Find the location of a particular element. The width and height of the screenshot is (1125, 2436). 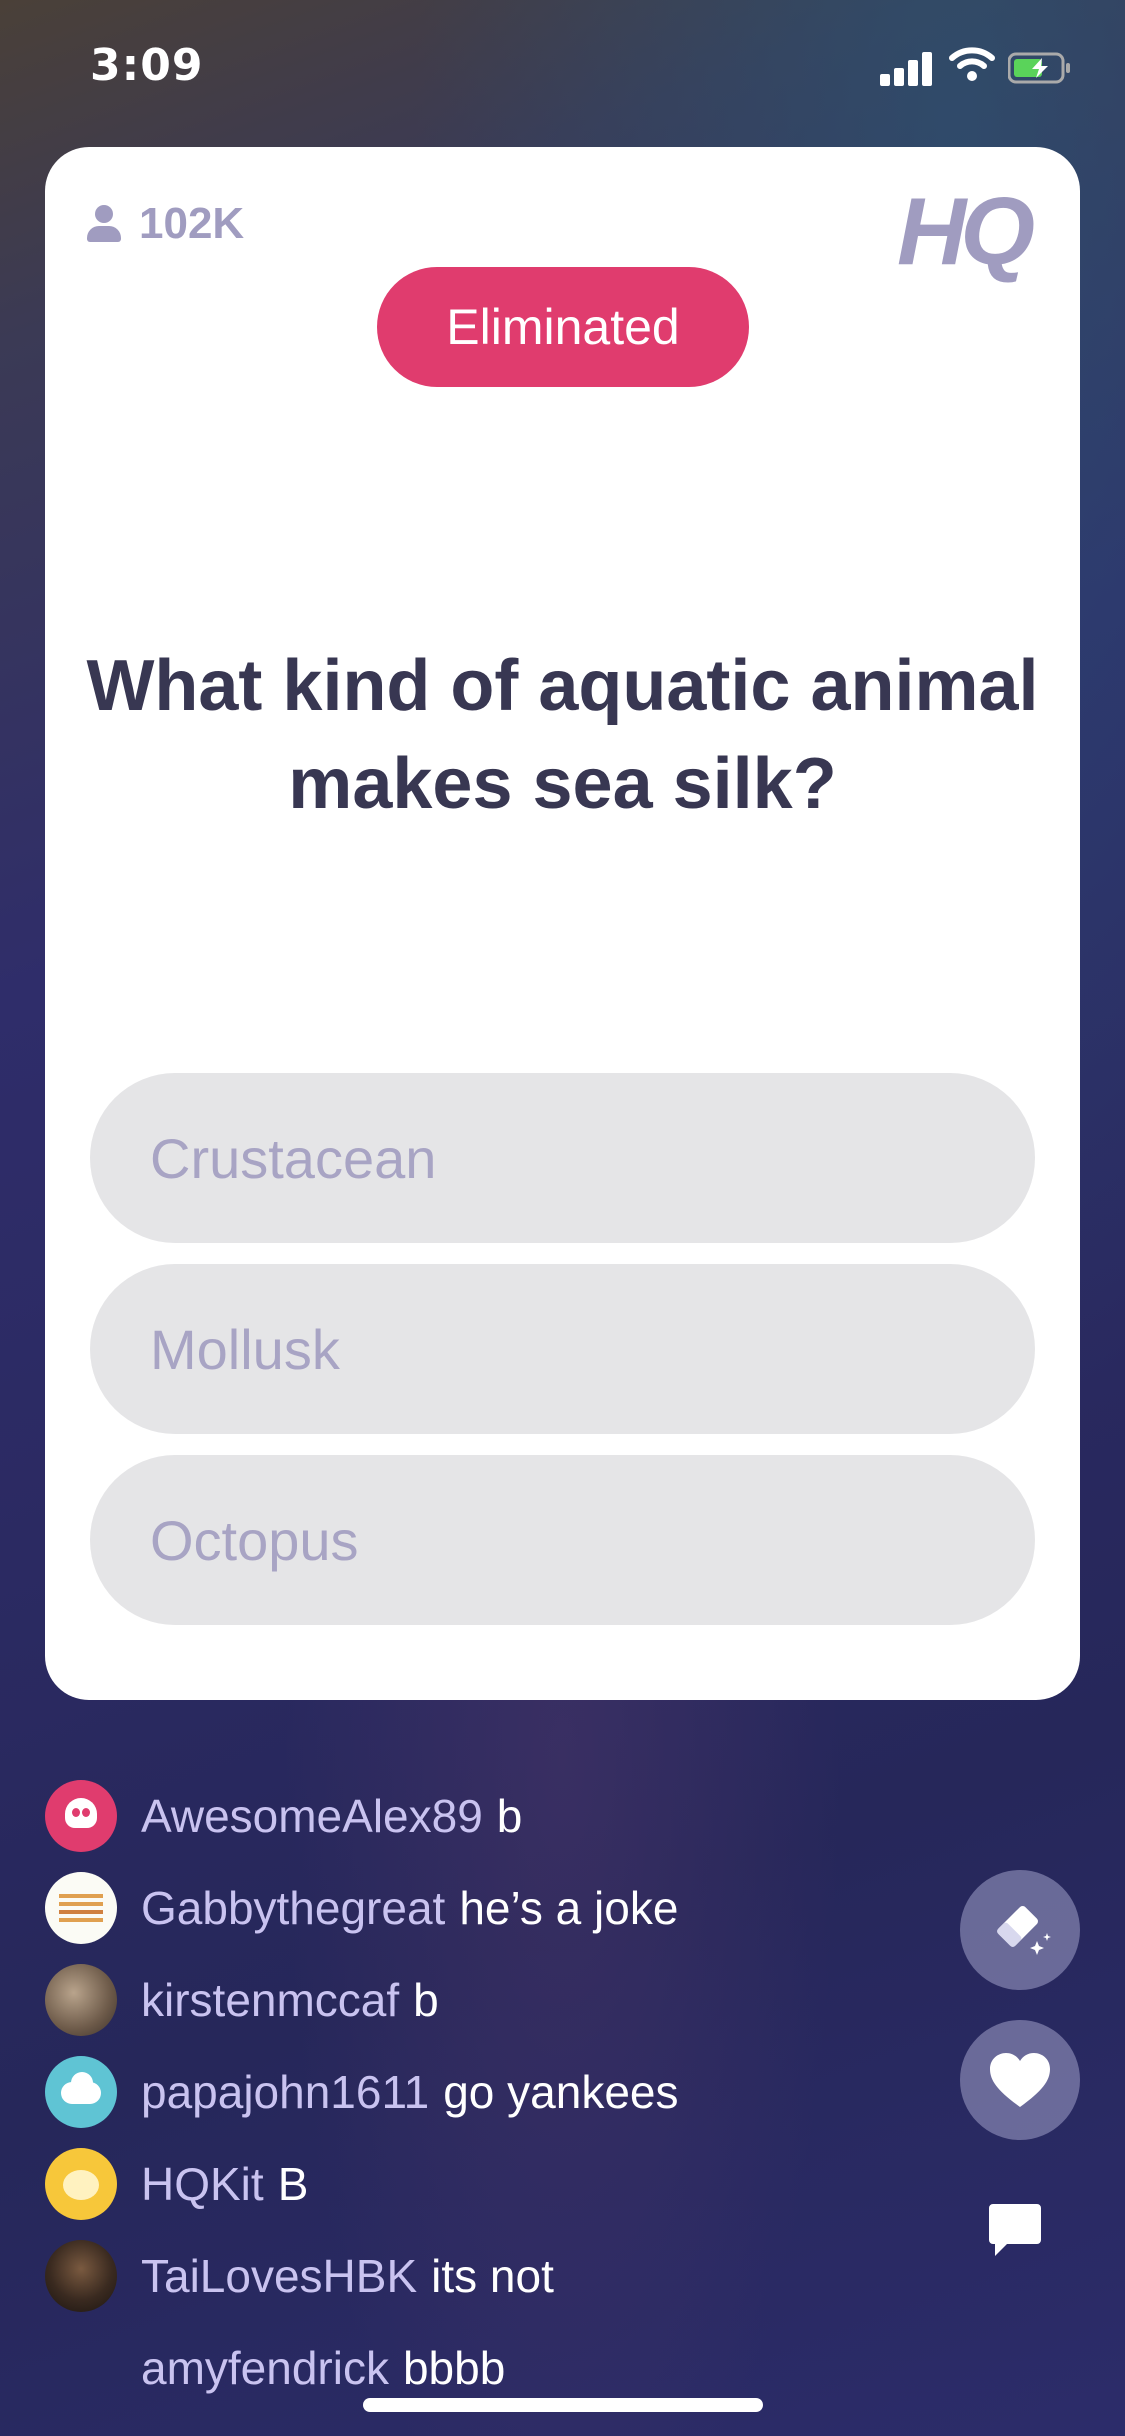

answer-option: Mollusk is located at coordinates (562, 1349).